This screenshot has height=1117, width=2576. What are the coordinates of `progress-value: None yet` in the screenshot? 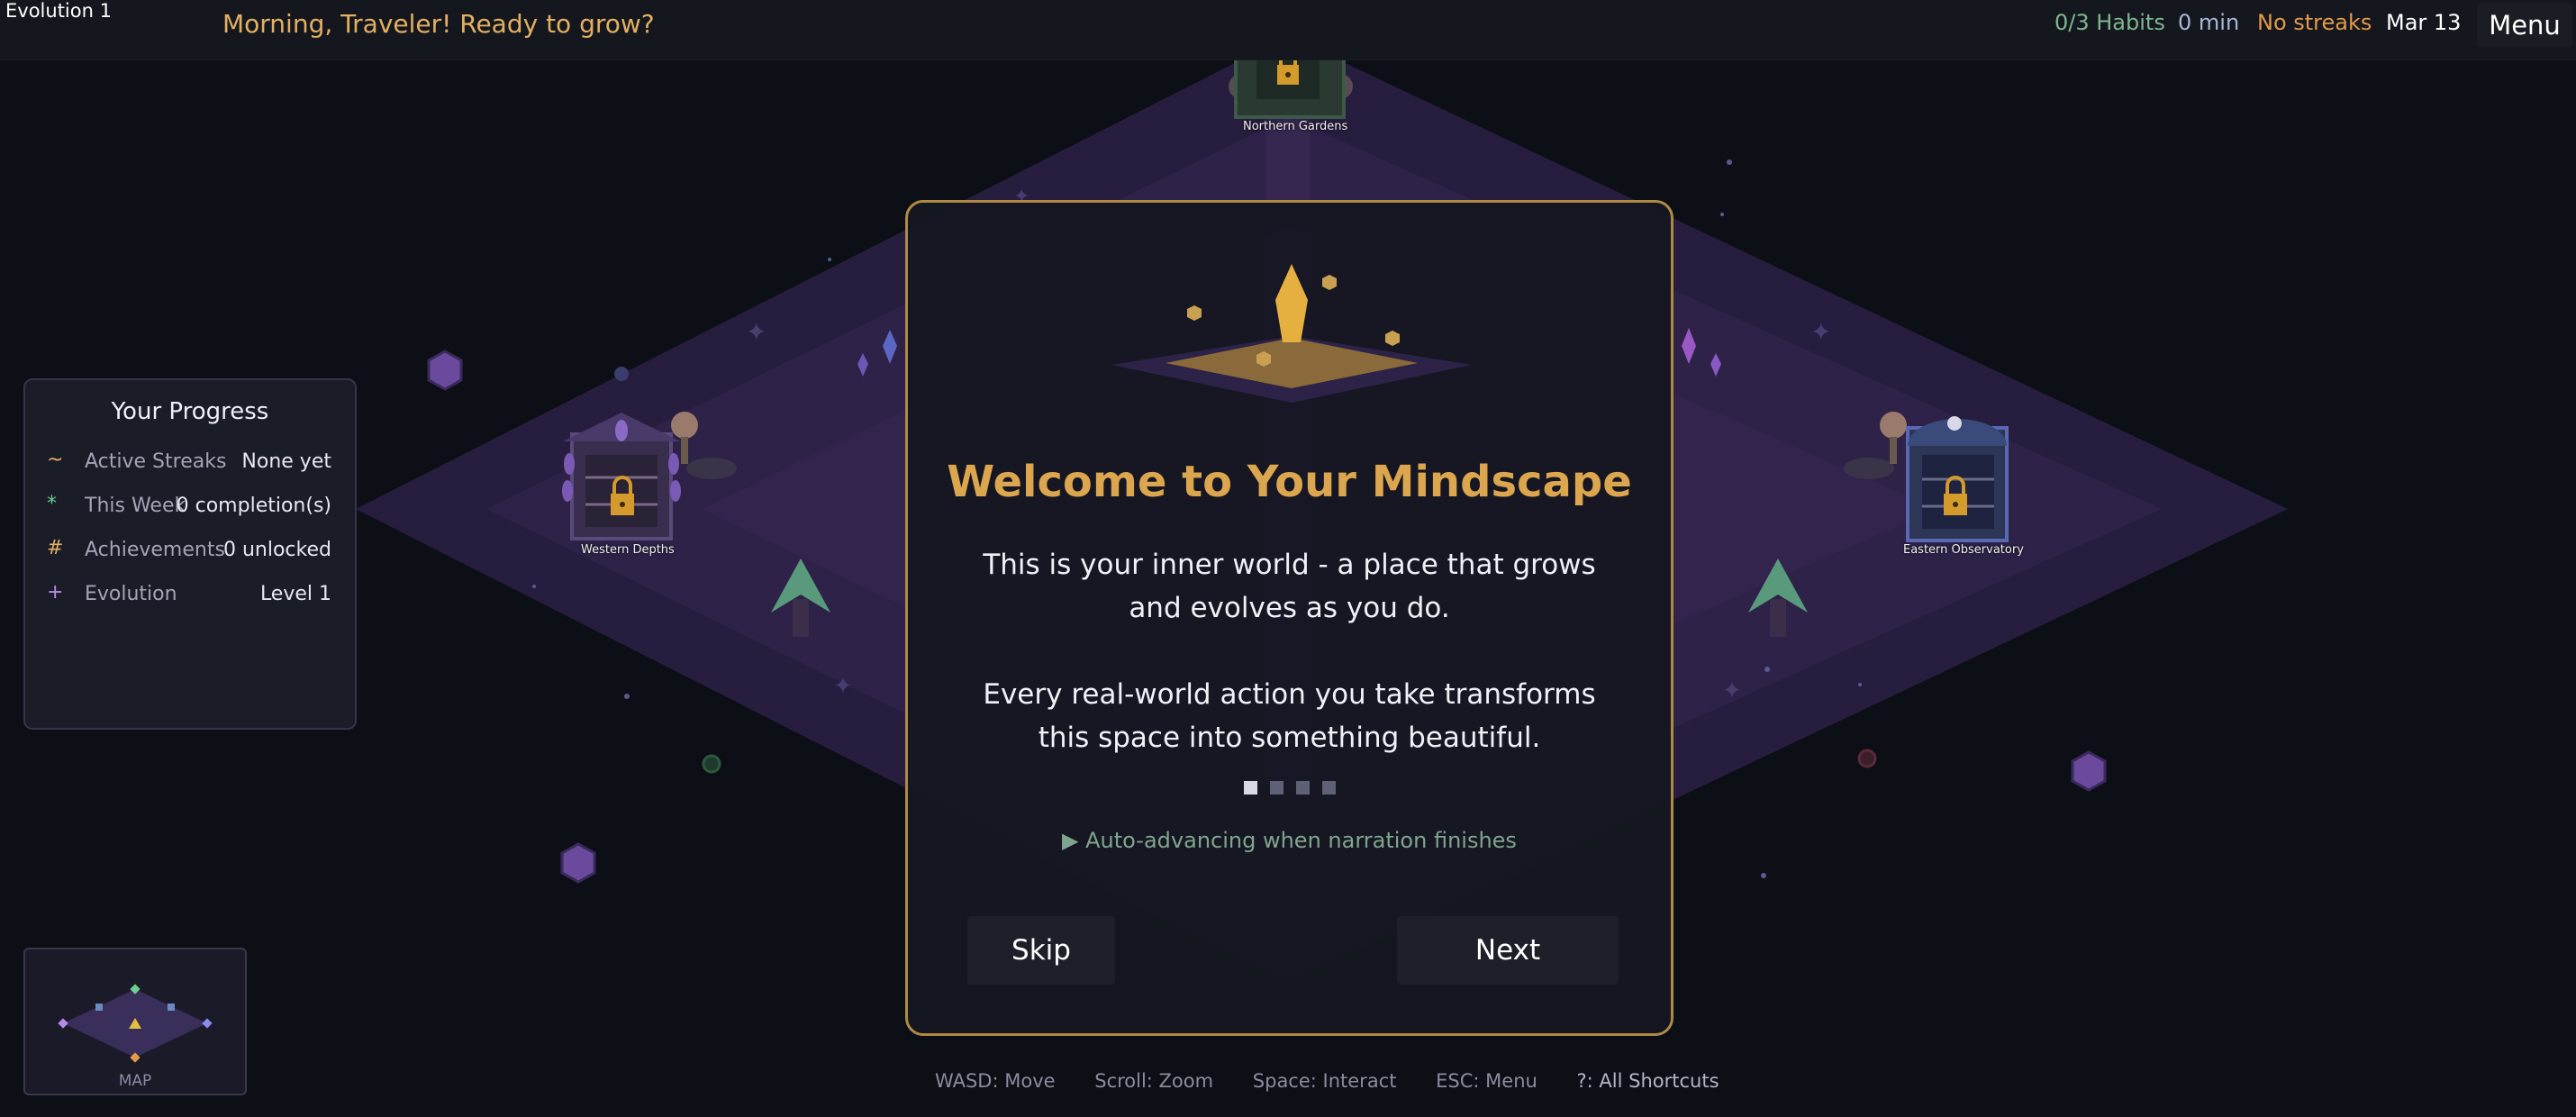 It's located at (286, 461).